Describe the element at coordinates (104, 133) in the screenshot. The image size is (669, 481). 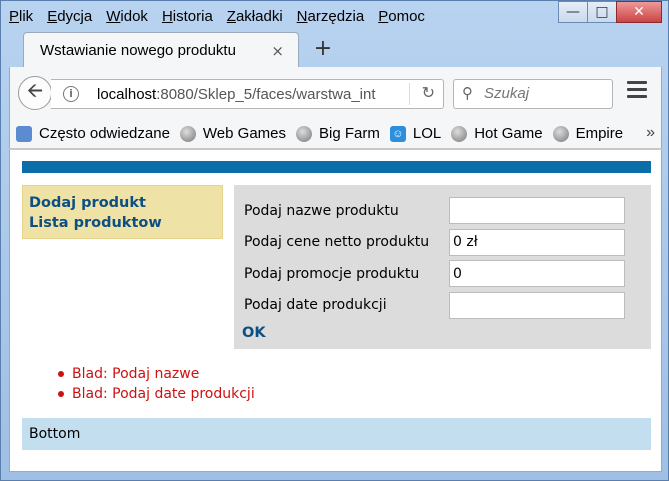
I see `bookmark-label: Często odwiedzane` at that location.